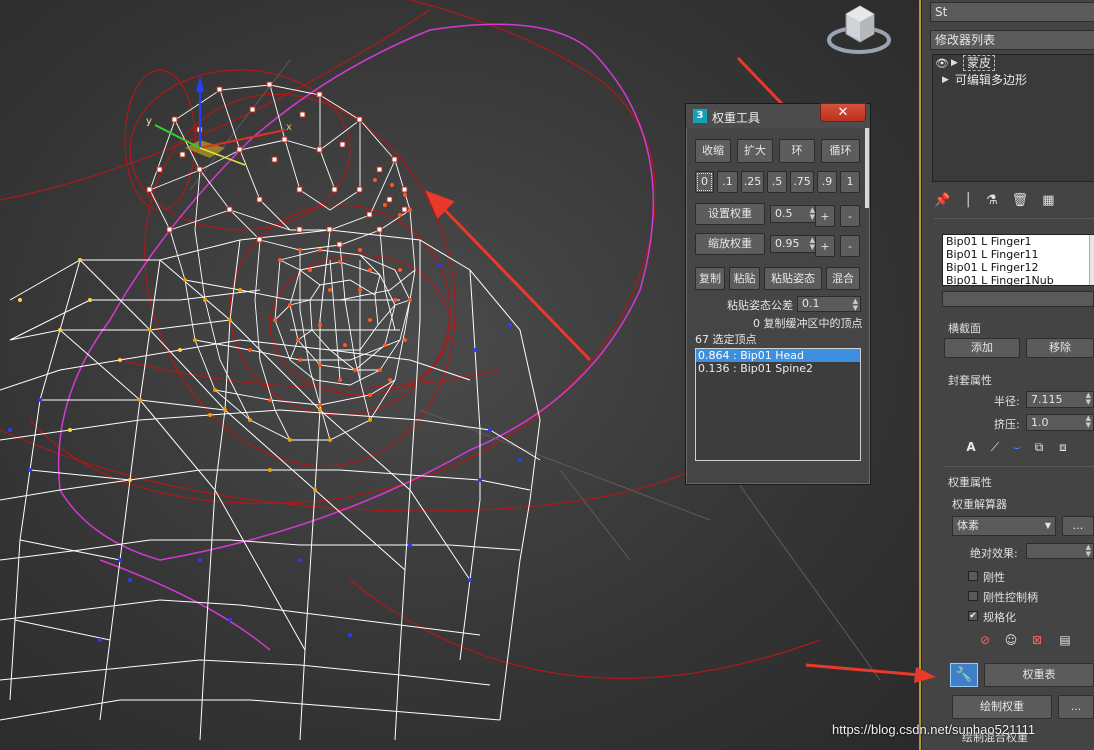 The width and height of the screenshot is (1094, 750). Describe the element at coordinates (710, 278) in the screenshot. I see `copy-button: 复制` at that location.